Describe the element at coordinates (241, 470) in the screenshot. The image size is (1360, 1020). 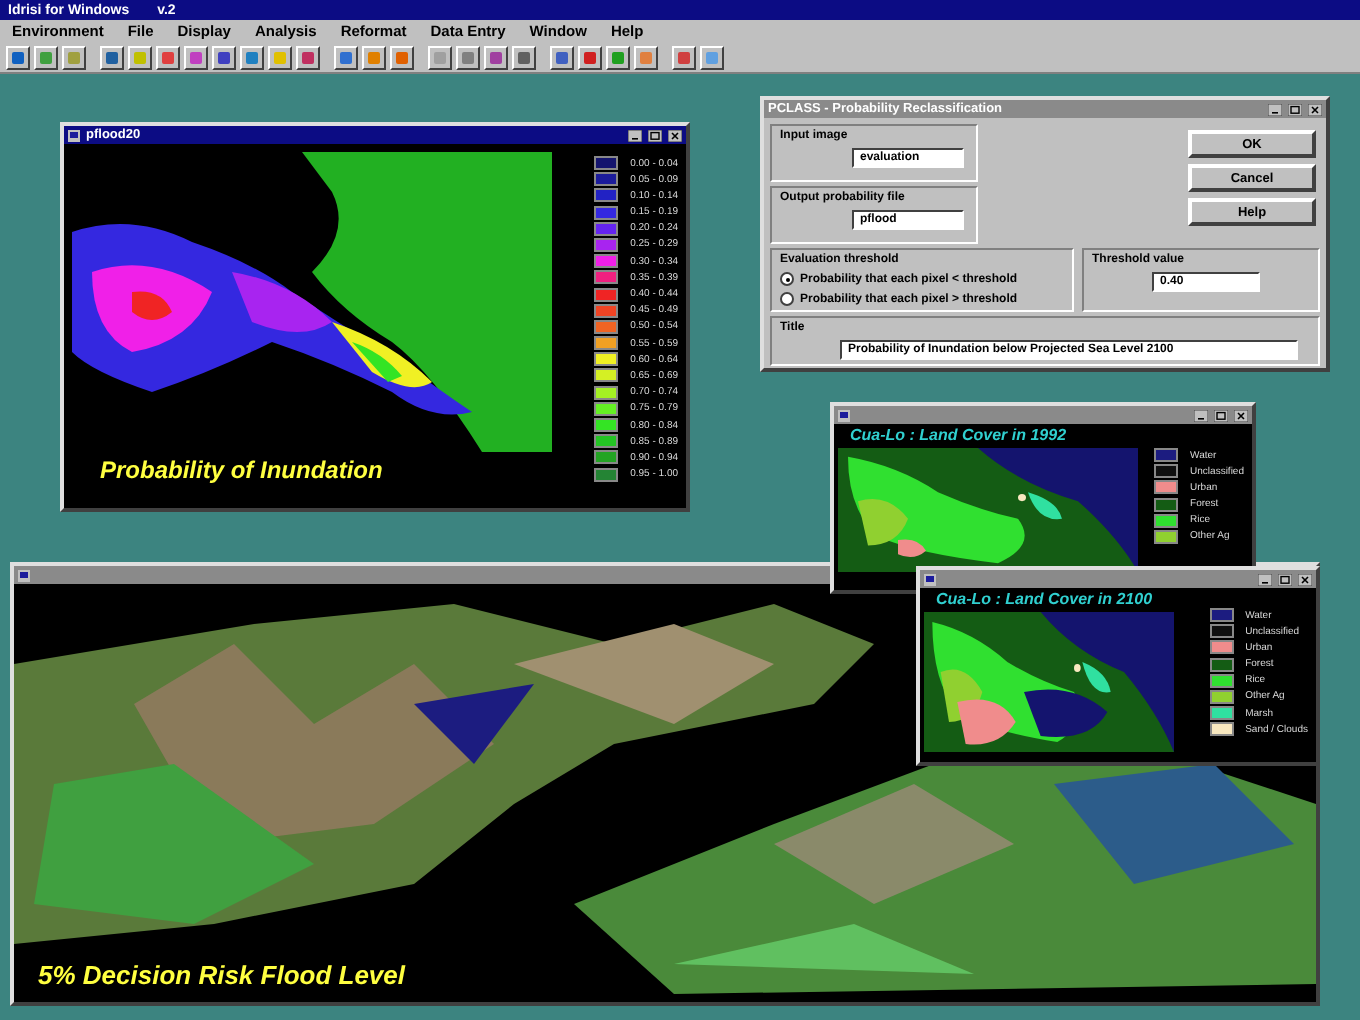
I see `map-caption: Probability of Inundation` at that location.